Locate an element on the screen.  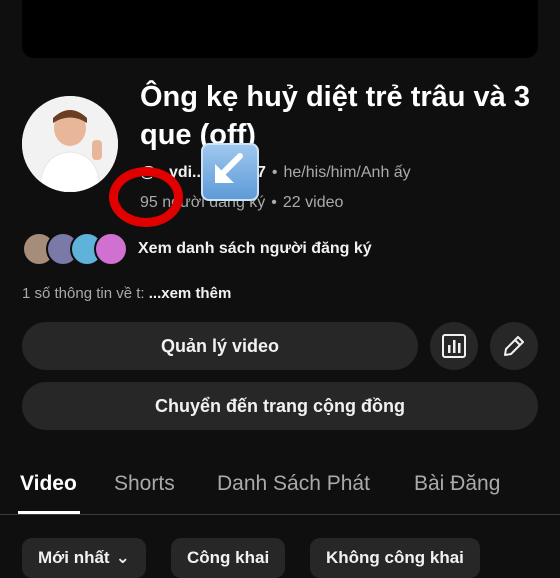
channel-tabs: Video Shorts Danh Sách Phát Bài Đăng is located at coordinates (280, 488).